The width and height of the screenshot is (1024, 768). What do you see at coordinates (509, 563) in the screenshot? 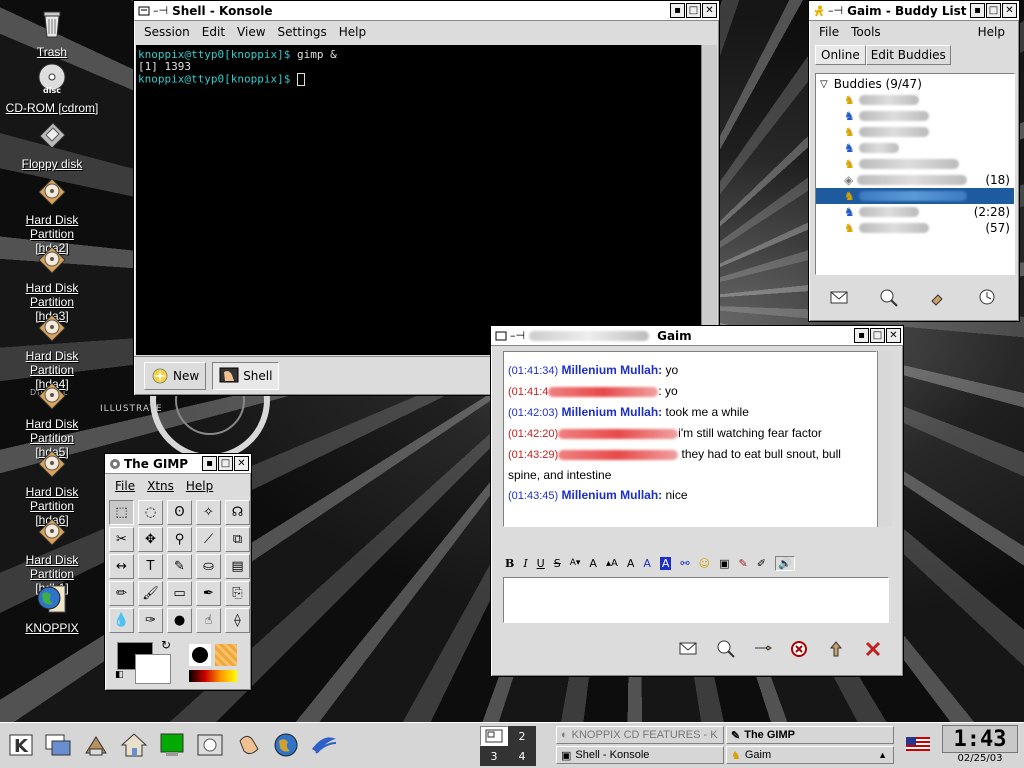
I see `bold-button: B` at bounding box center [509, 563].